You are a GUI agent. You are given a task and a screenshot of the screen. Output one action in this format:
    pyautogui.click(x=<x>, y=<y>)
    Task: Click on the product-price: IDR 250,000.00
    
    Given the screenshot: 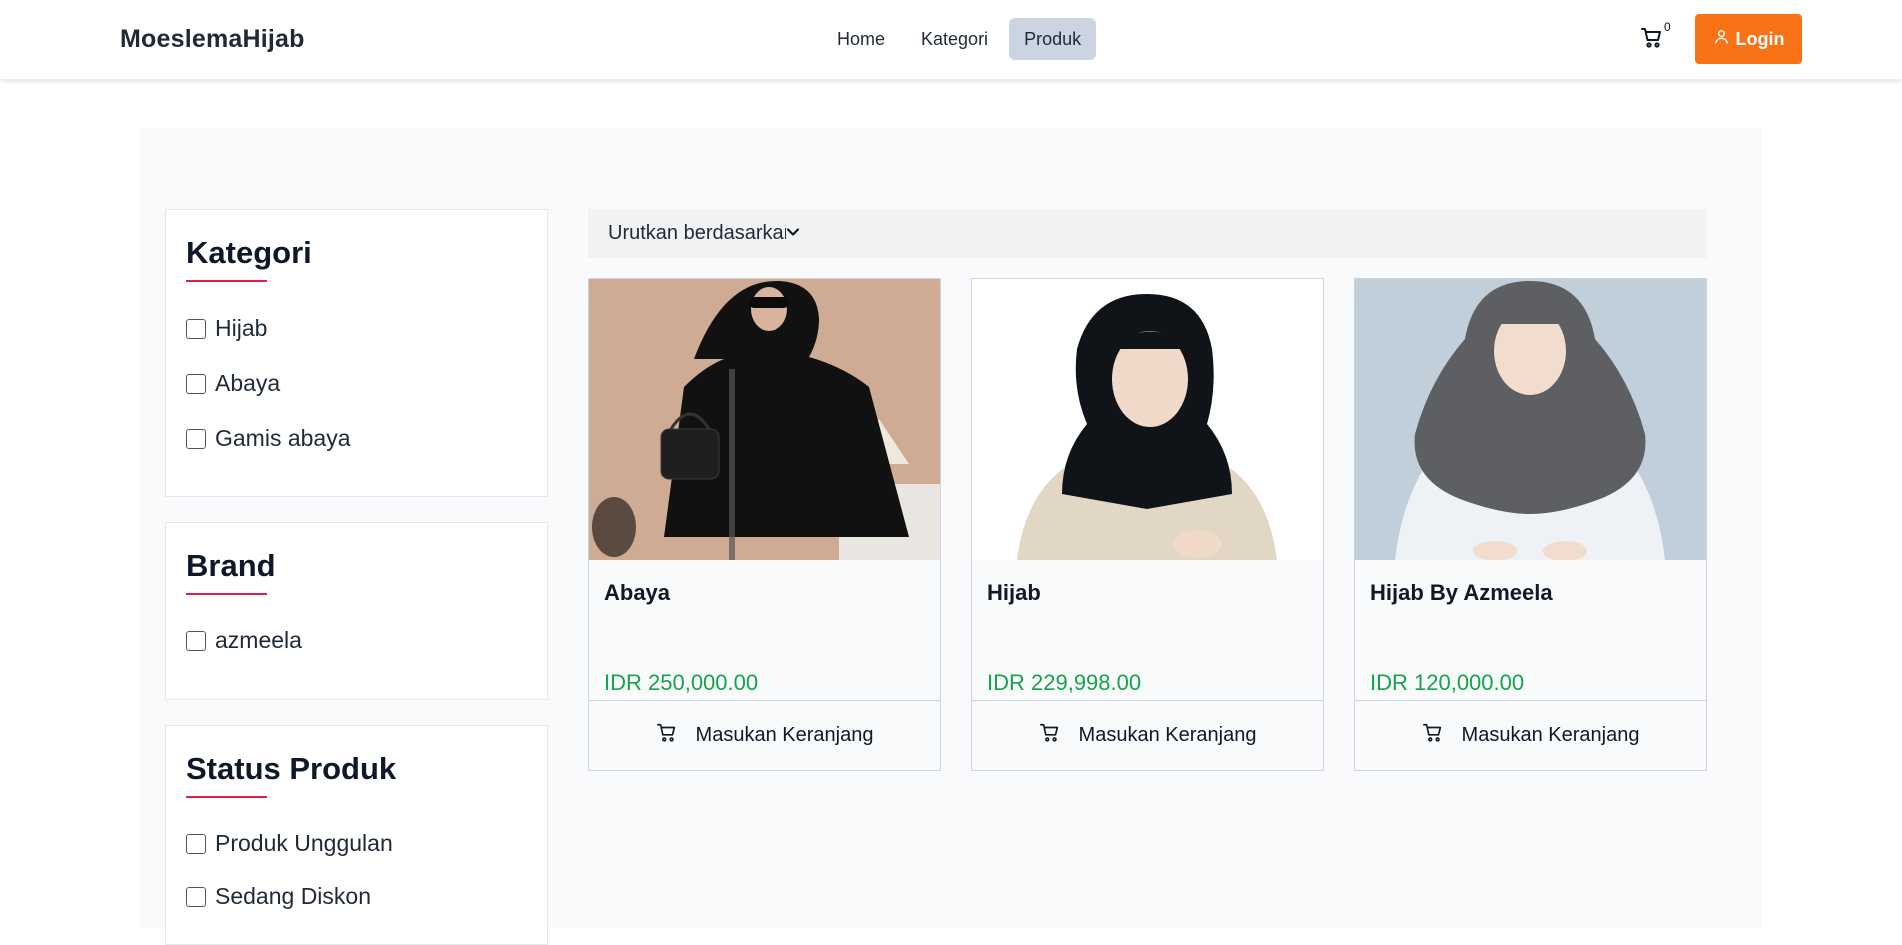 What is the action you would take?
    pyautogui.click(x=681, y=682)
    